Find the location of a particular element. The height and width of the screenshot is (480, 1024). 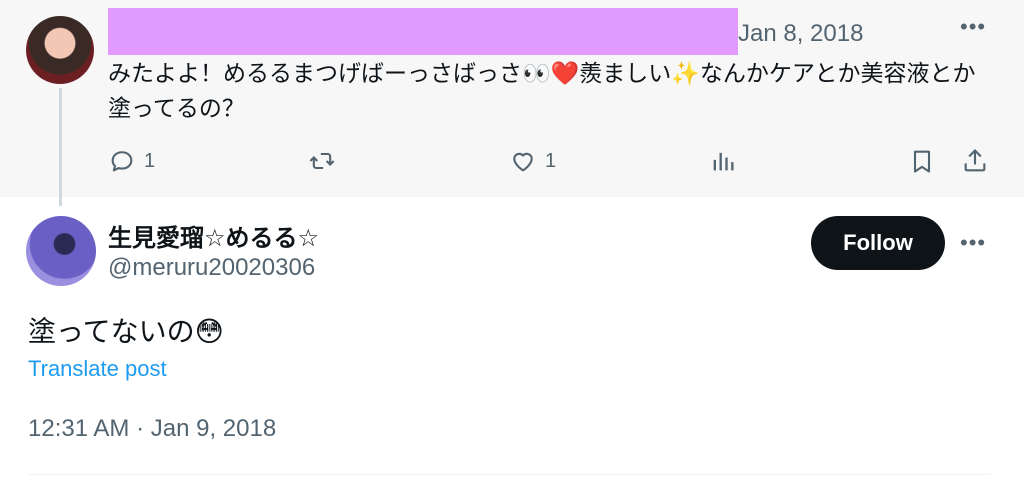

thread-connector-line is located at coordinates (60, 147).